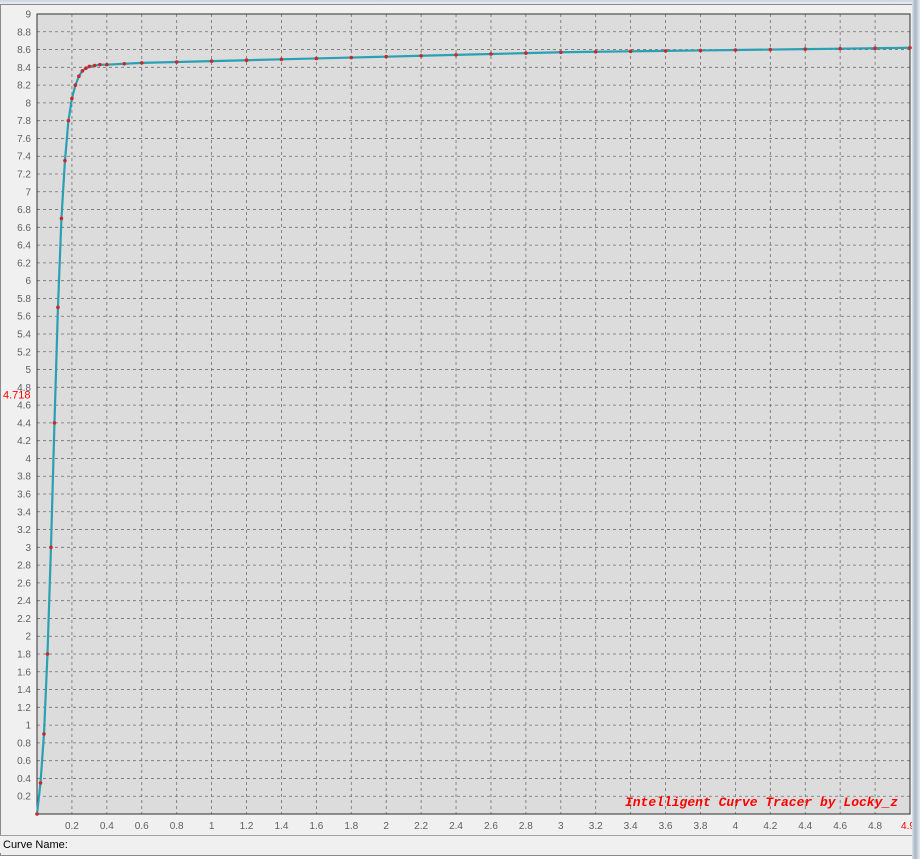 The width and height of the screenshot is (920, 859). What do you see at coordinates (840, 826) in the screenshot?
I see `x-tick-label: 4.6` at bounding box center [840, 826].